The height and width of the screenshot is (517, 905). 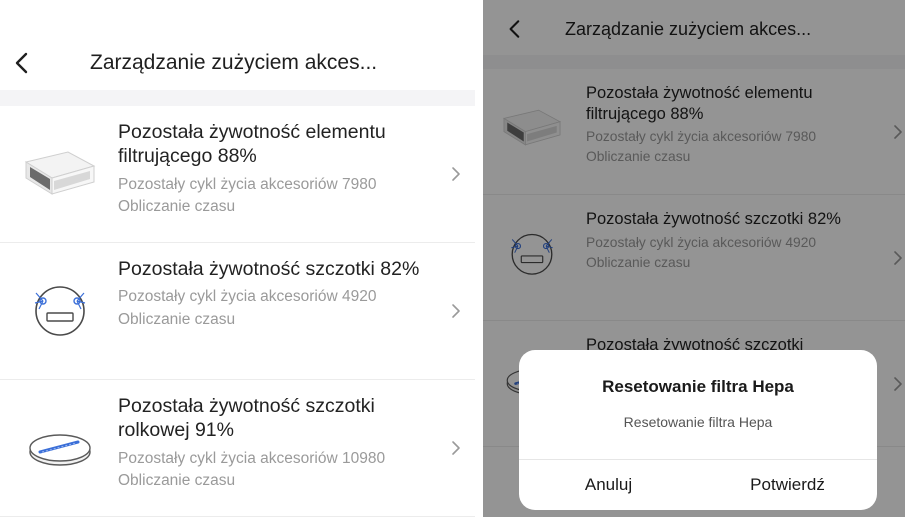 I want to click on remaining-cycle-text: Pozostały cykl życia akcesoriów 7980, so click(x=247, y=184).